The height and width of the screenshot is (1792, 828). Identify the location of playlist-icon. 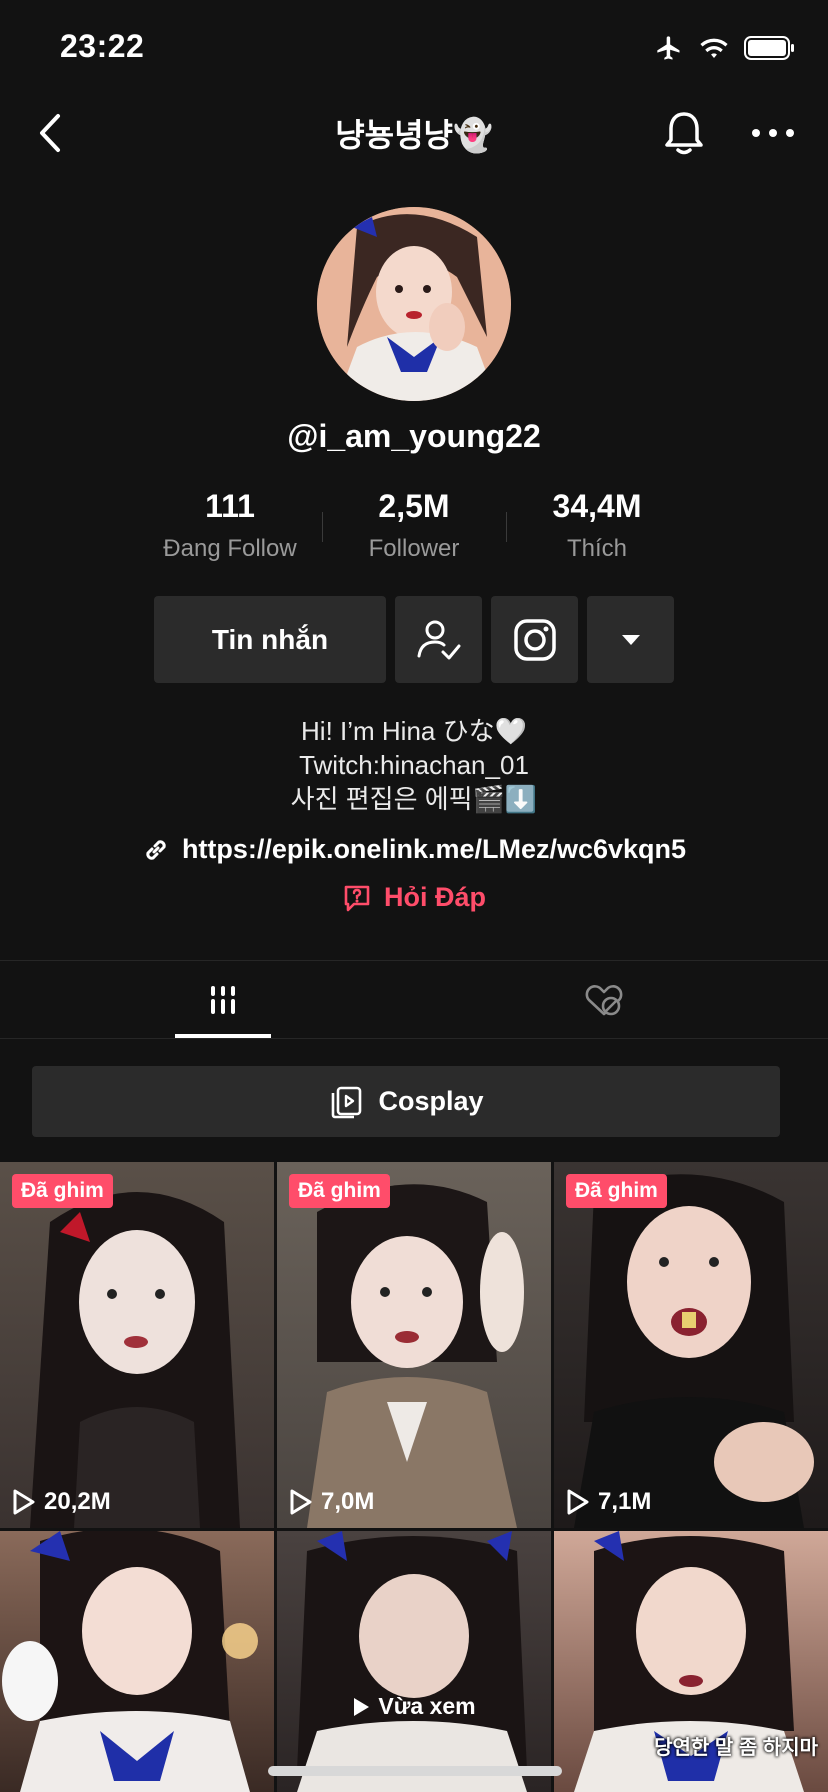
(347, 1102).